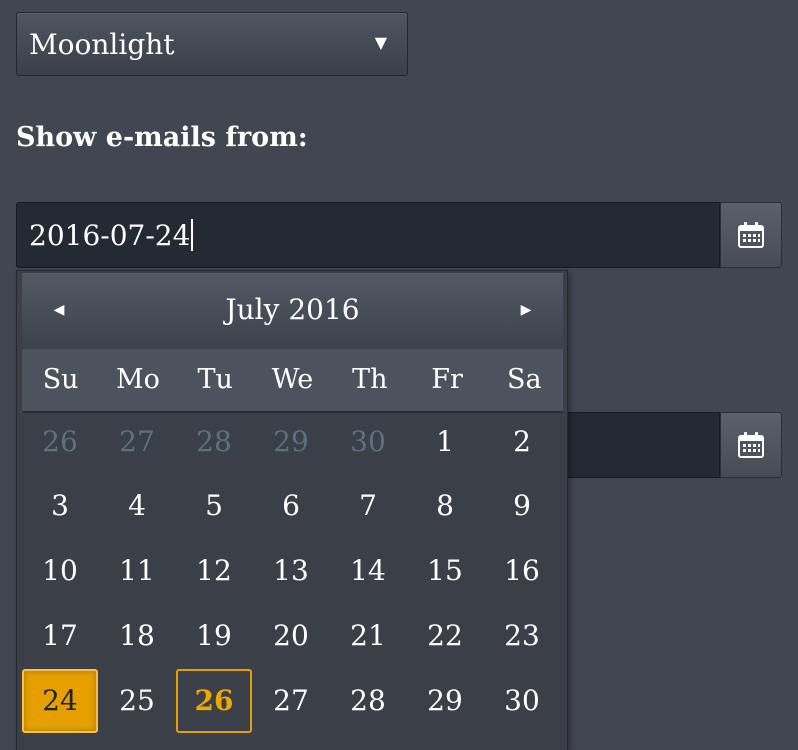 This screenshot has width=798, height=750. What do you see at coordinates (522, 636) in the screenshot?
I see `calendar-day: 23` at bounding box center [522, 636].